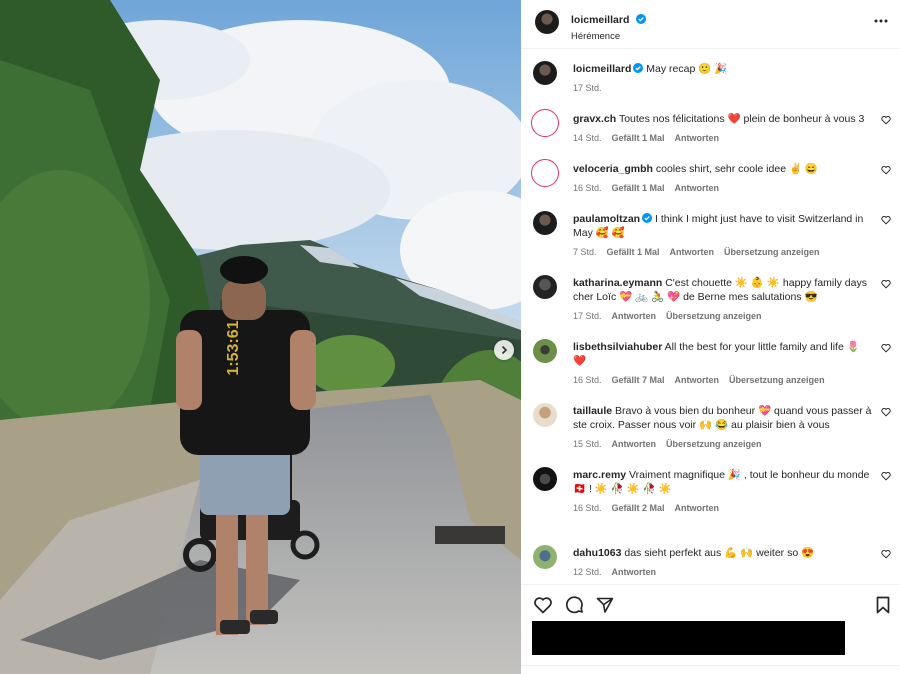  What do you see at coordinates (587, 138) in the screenshot?
I see `comment-age: 14 Std.` at bounding box center [587, 138].